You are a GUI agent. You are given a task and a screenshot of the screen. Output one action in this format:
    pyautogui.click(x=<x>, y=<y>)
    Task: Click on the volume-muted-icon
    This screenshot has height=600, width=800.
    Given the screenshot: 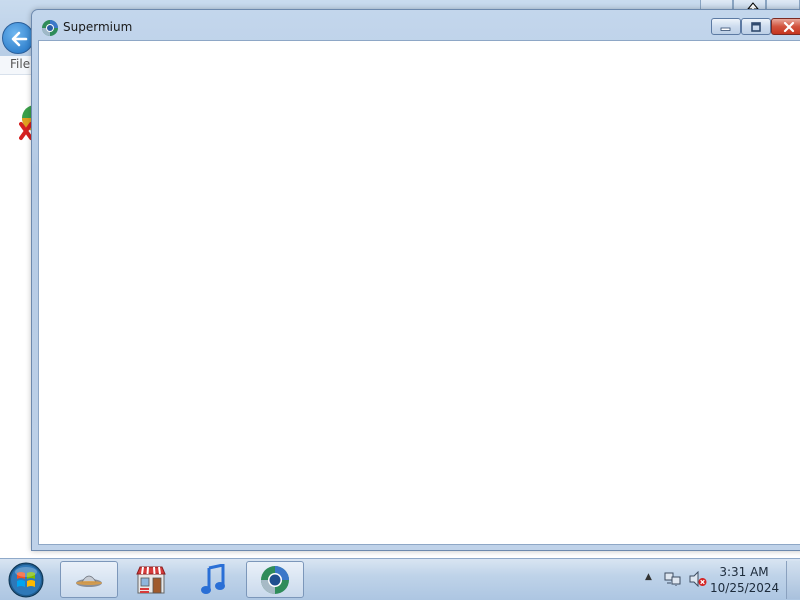 What is the action you would take?
    pyautogui.click(x=698, y=580)
    